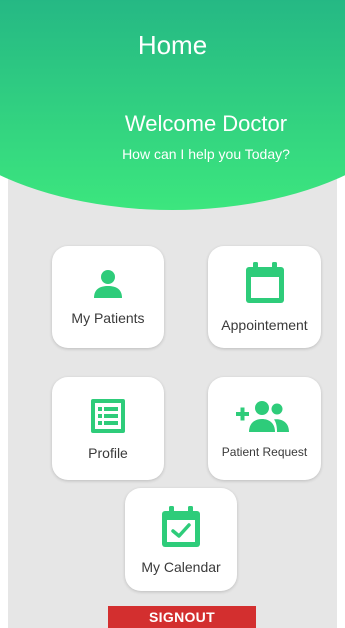 The image size is (345, 628). Describe the element at coordinates (108, 452) in the screenshot. I see `profile-label: Profile` at that location.